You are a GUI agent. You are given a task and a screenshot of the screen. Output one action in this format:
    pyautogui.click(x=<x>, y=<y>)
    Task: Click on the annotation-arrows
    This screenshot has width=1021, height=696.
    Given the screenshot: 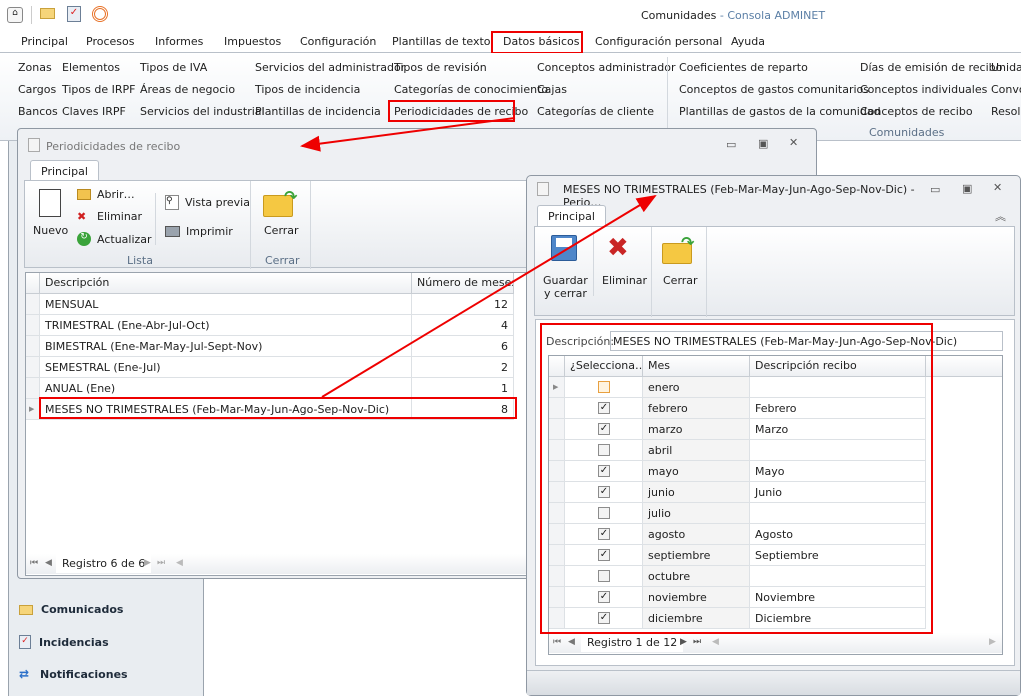 What is the action you would take?
    pyautogui.click(x=478, y=257)
    